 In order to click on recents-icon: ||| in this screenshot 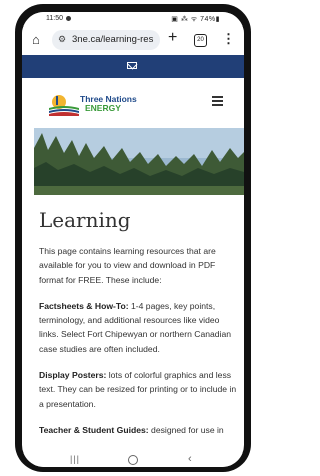, I will do `click(75, 459)`.